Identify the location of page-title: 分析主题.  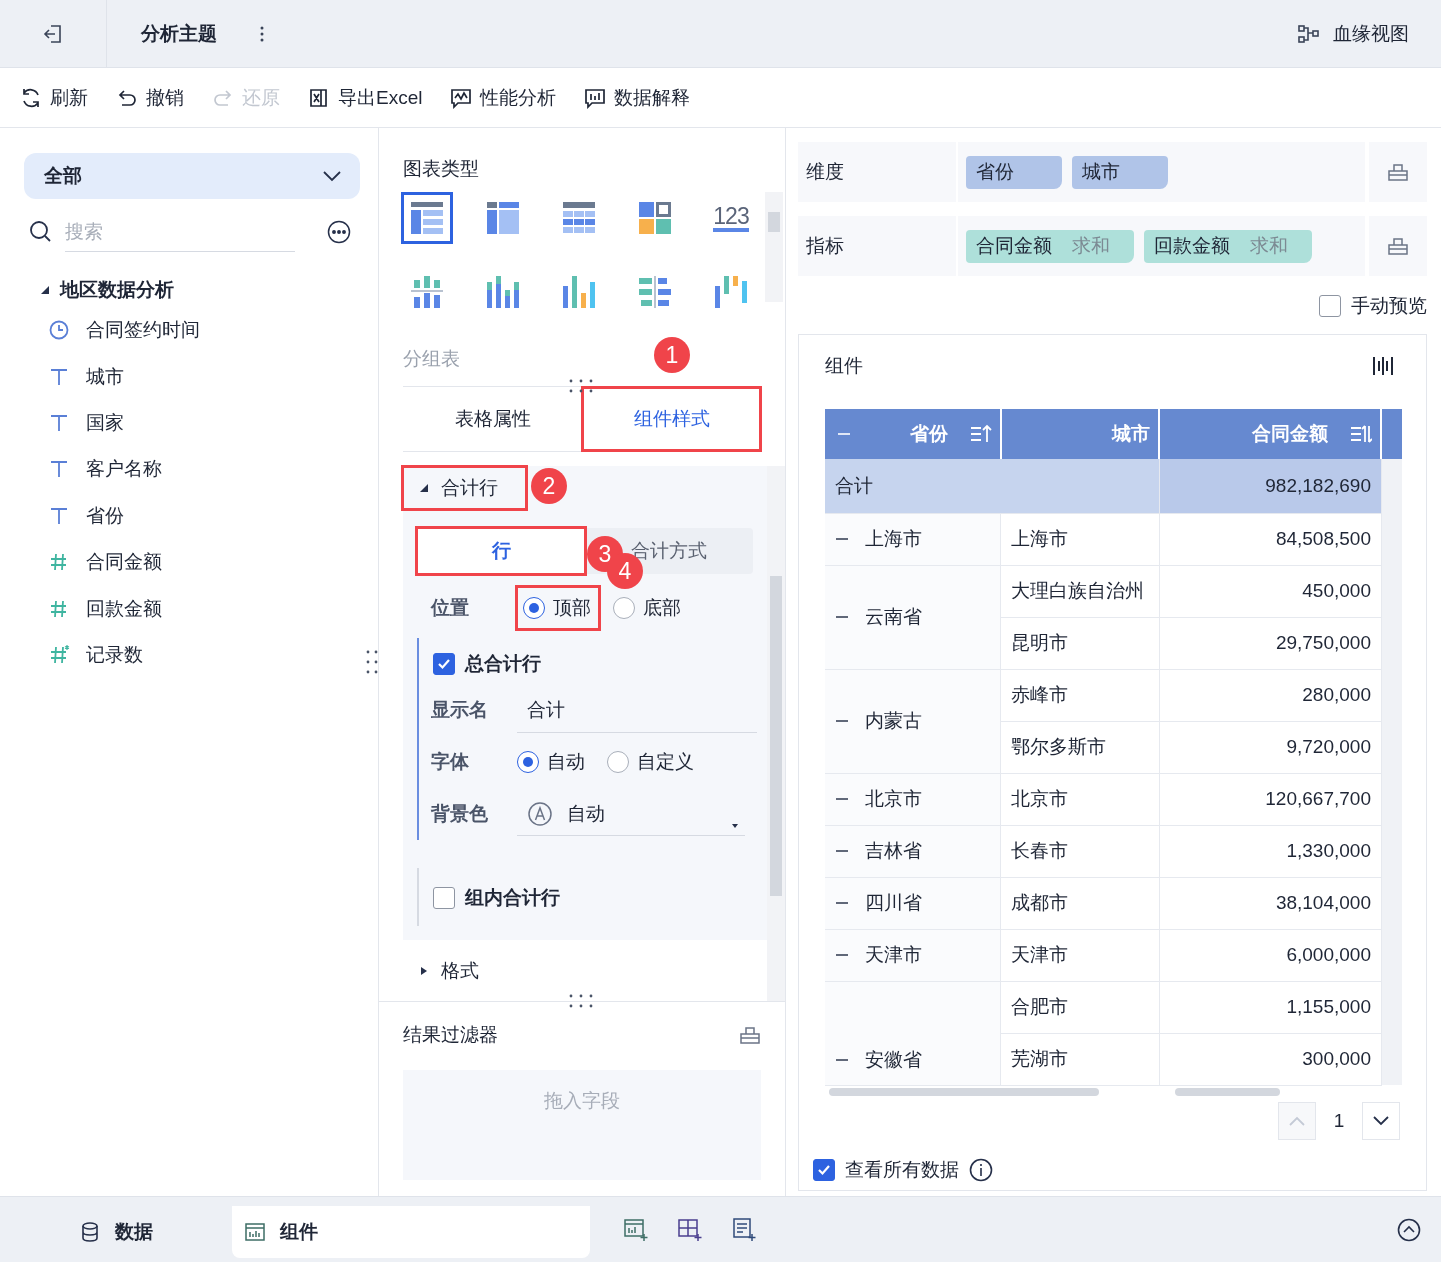
(179, 33).